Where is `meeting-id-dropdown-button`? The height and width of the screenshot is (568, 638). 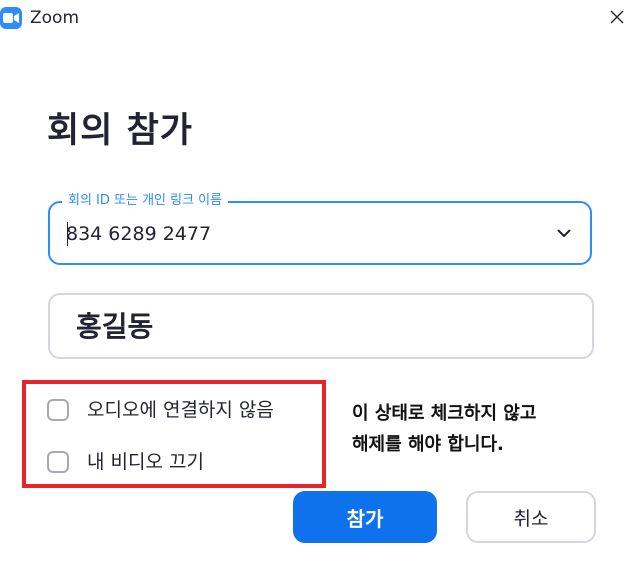
meeting-id-dropdown-button is located at coordinates (564, 233).